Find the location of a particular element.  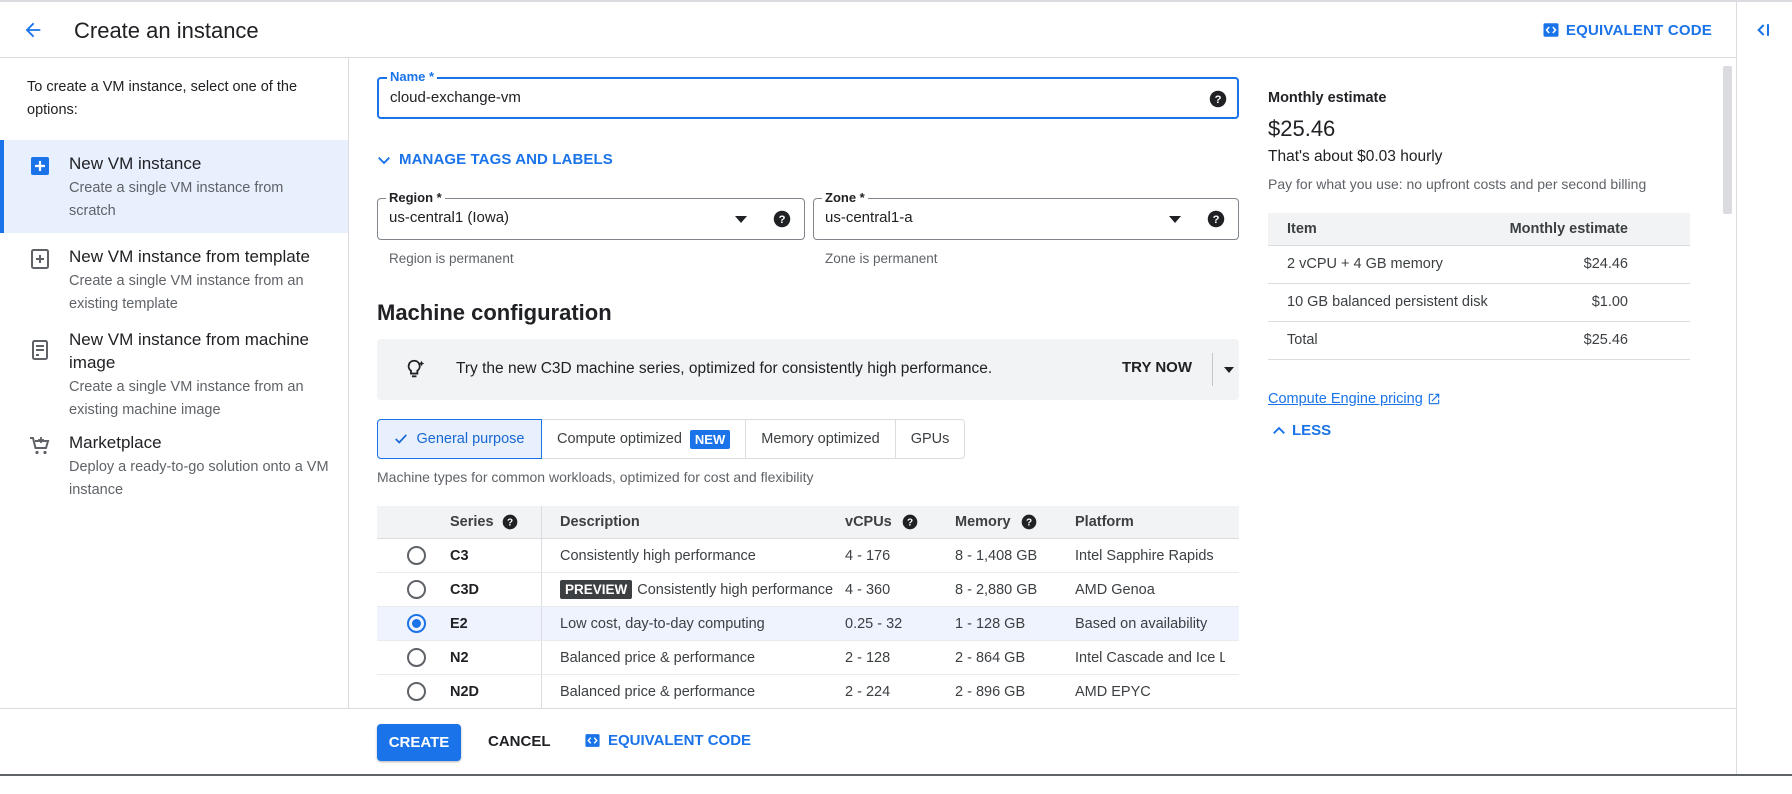

region-select: Region * us-central1 (Iowa) ? is located at coordinates (591, 215).